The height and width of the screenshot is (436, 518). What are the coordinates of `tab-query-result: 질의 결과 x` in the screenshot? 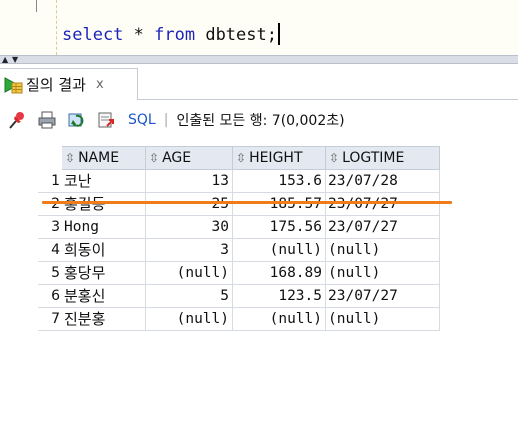 It's located at (69, 84).